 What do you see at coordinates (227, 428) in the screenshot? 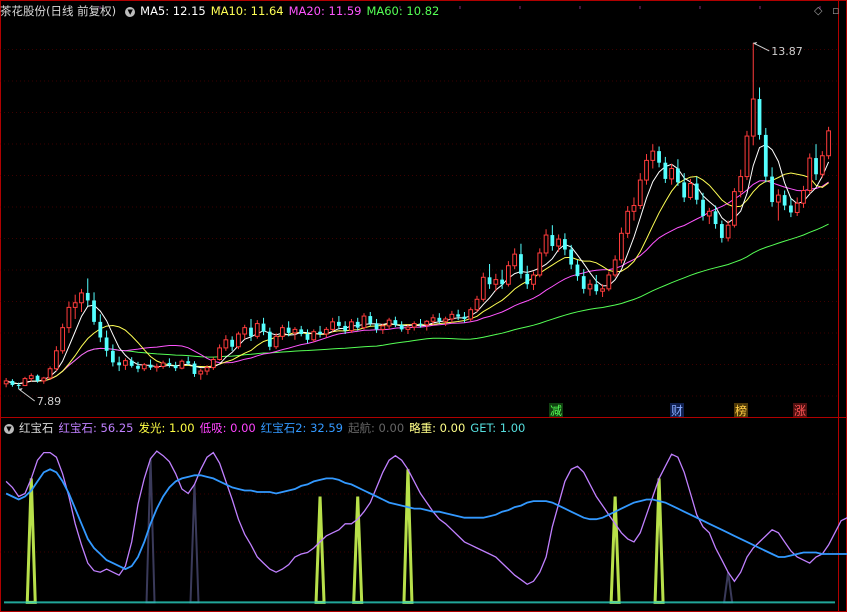
I see `indicator-label: 低吸: 0.00` at bounding box center [227, 428].